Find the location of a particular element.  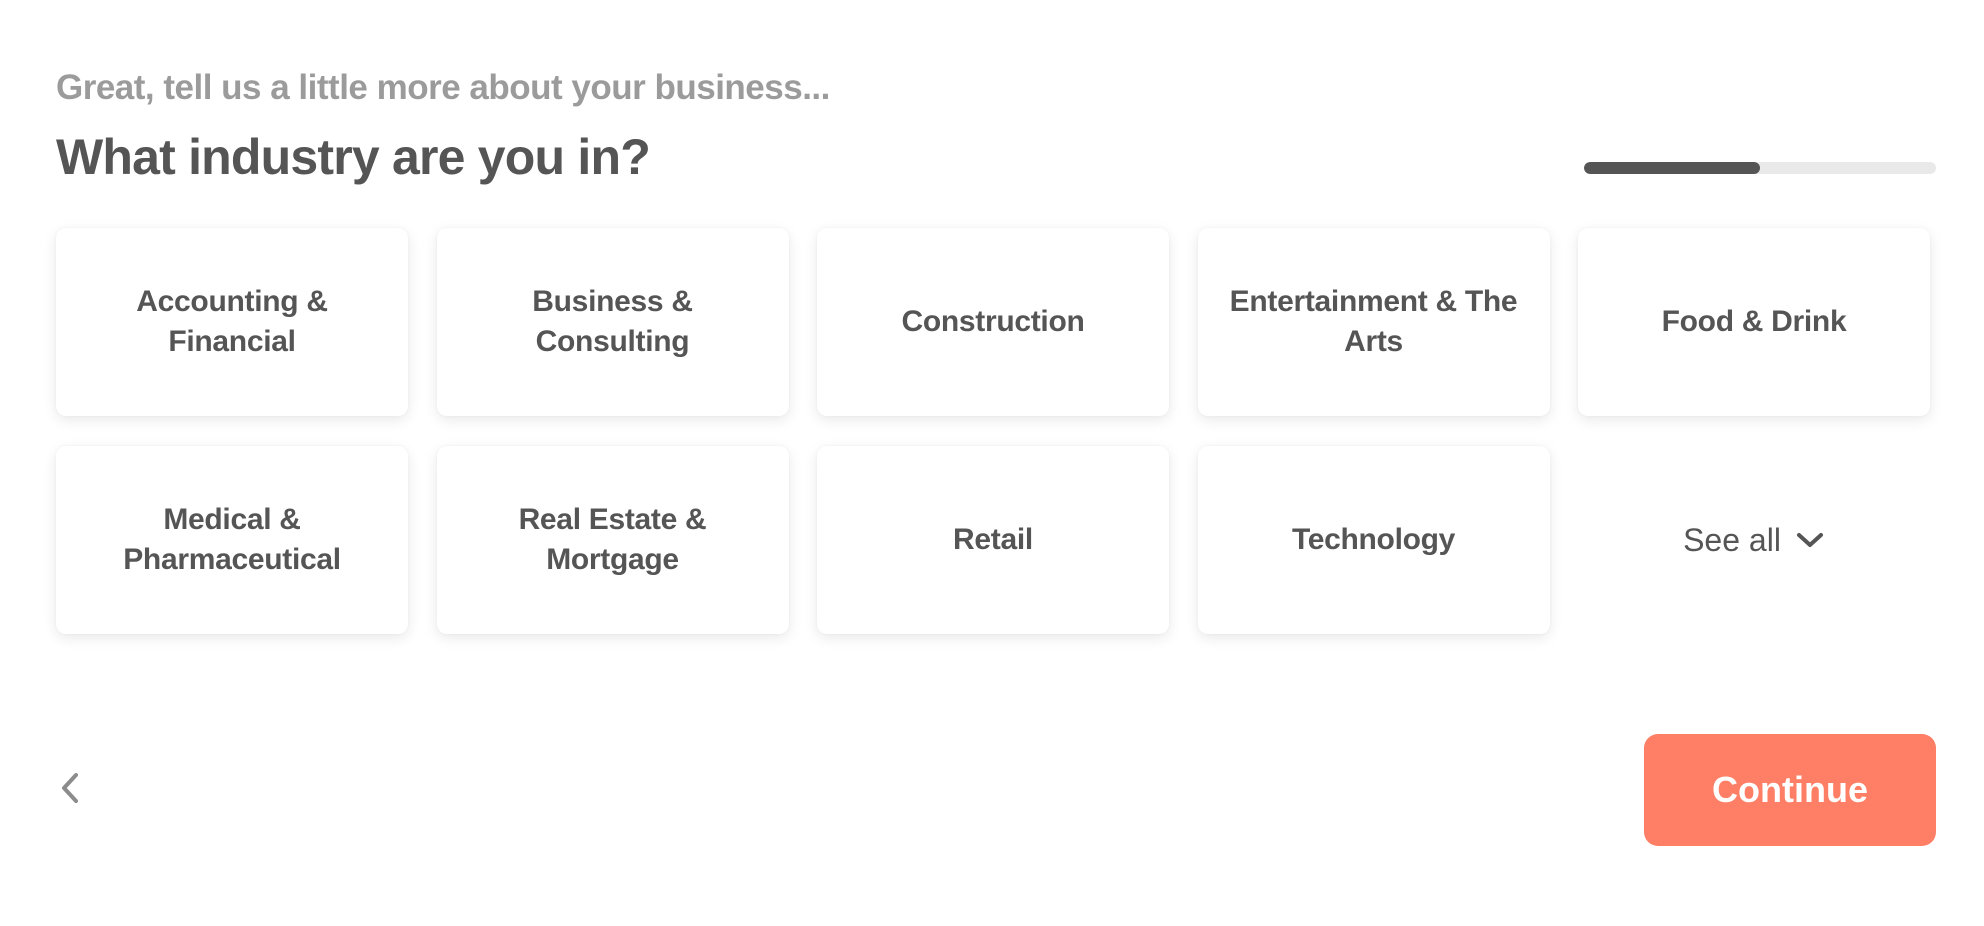

chevron-left-icon is located at coordinates (70, 788).